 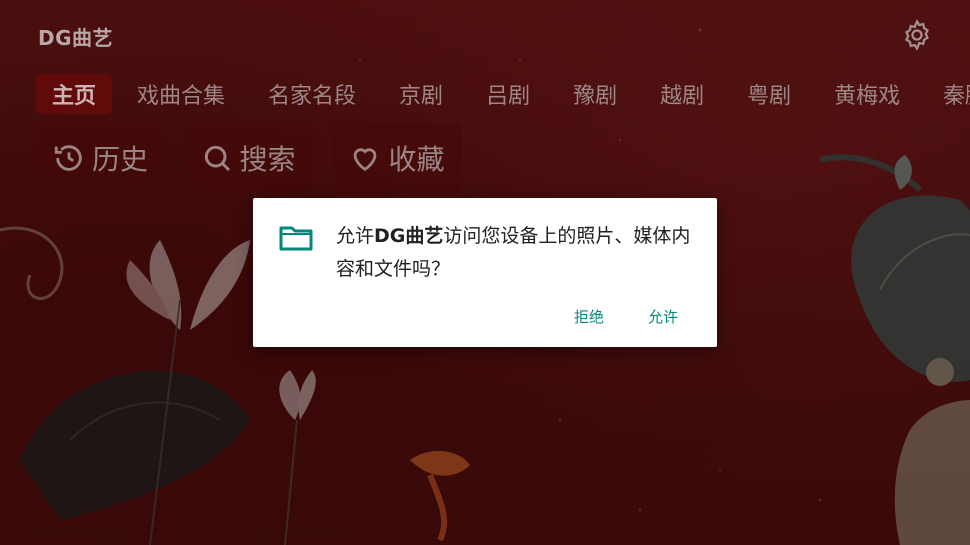 I want to click on category-tabs: 主页 戏曲合集 名家名段 京剧 吕剧 豫剧 越剧 粤剧 黄梅戏 秦腔, so click(x=503, y=94).